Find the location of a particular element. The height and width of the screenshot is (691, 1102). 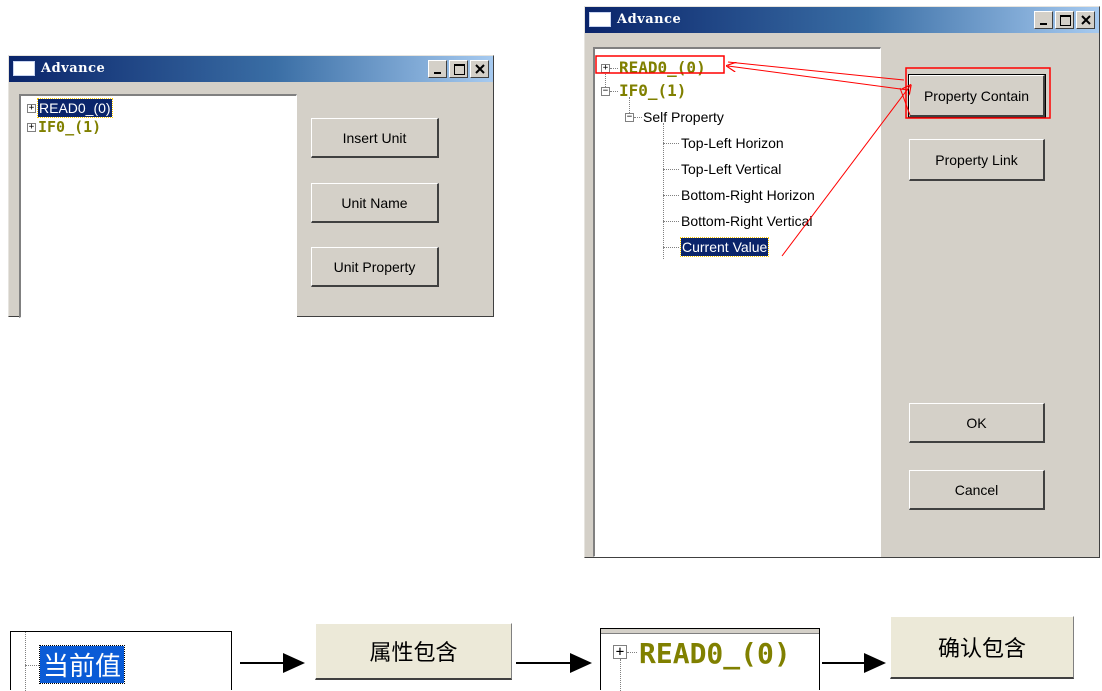

flow-property-contain-button: 属性包含 is located at coordinates (413, 651).